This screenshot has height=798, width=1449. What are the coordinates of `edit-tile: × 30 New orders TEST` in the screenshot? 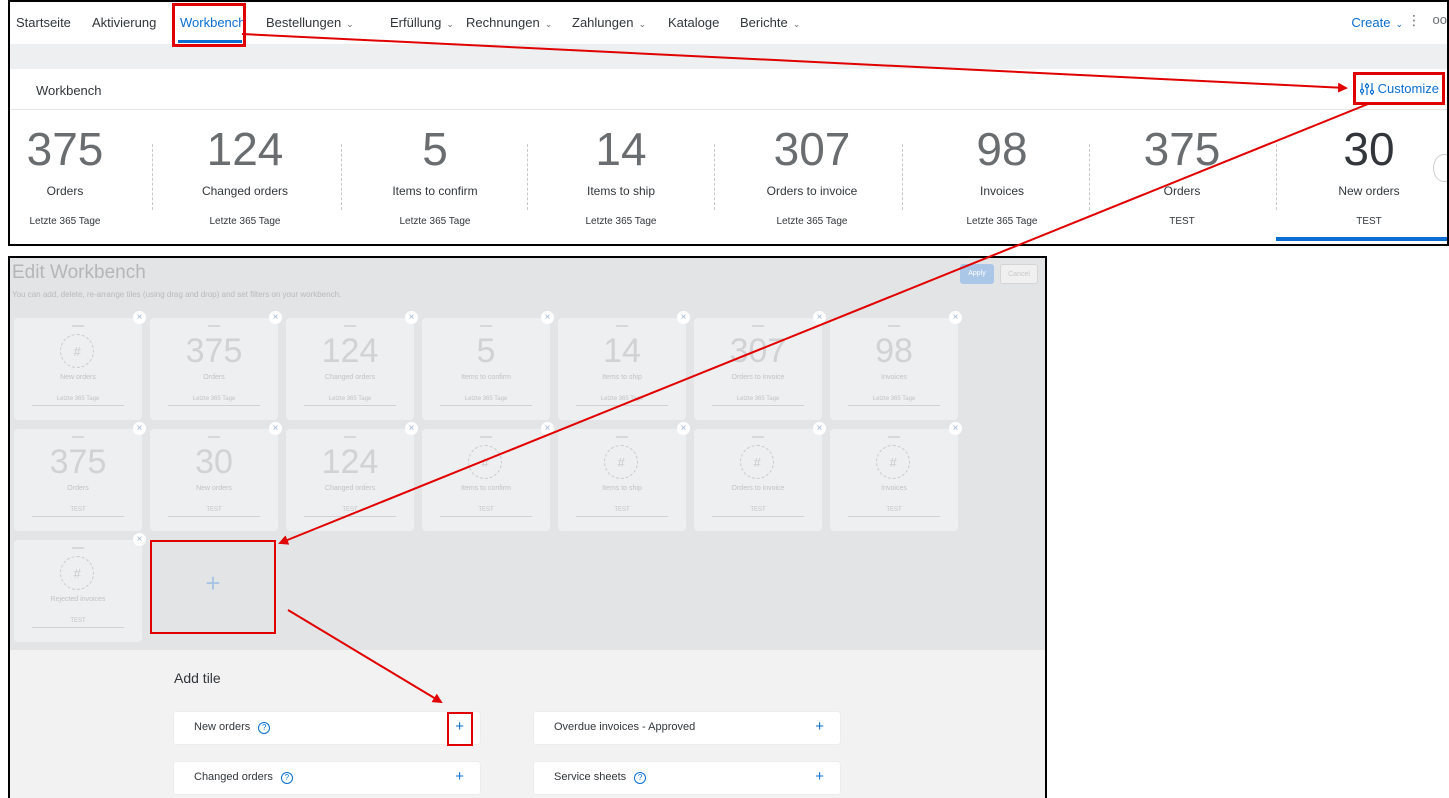 It's located at (216, 476).